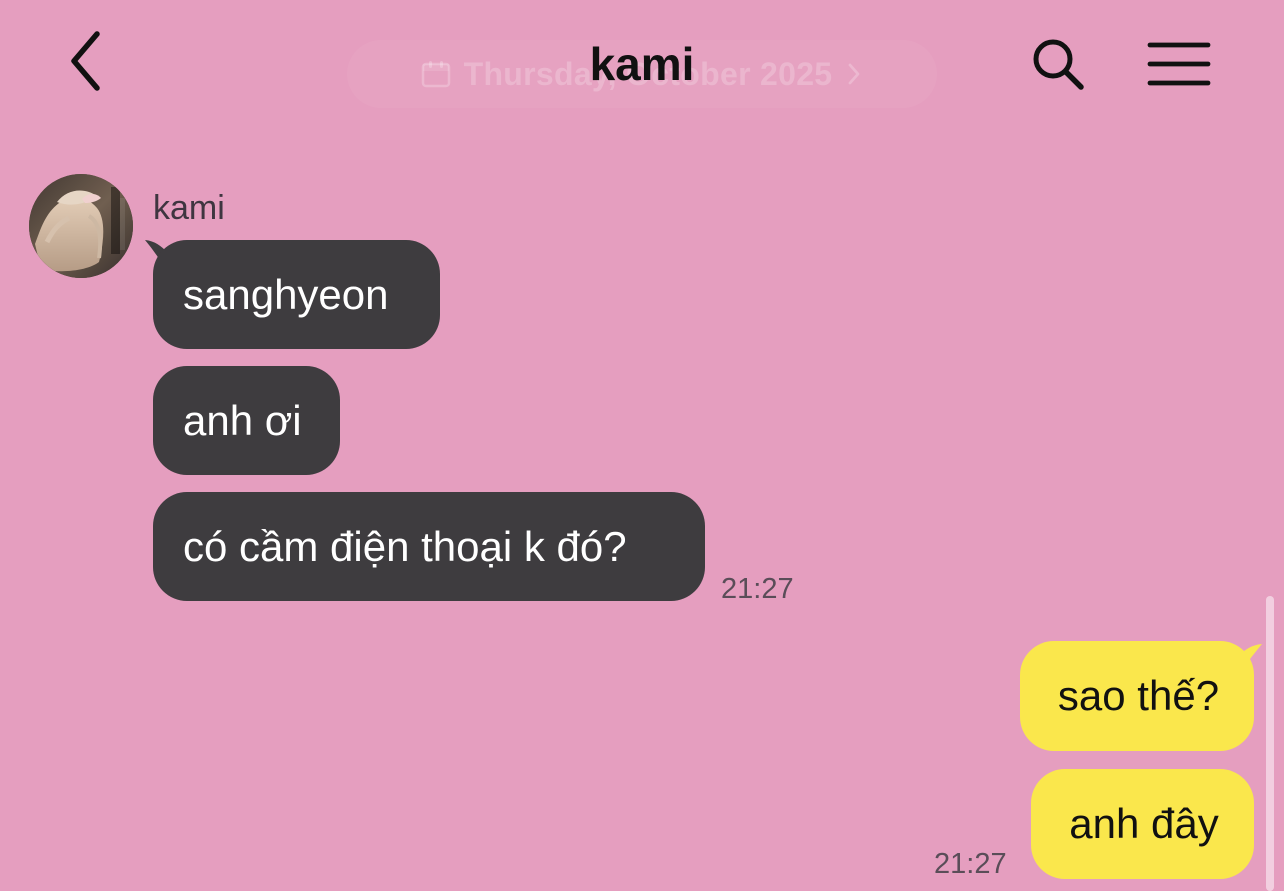 The width and height of the screenshot is (1284, 891). I want to click on search-icon, so click(1058, 66).